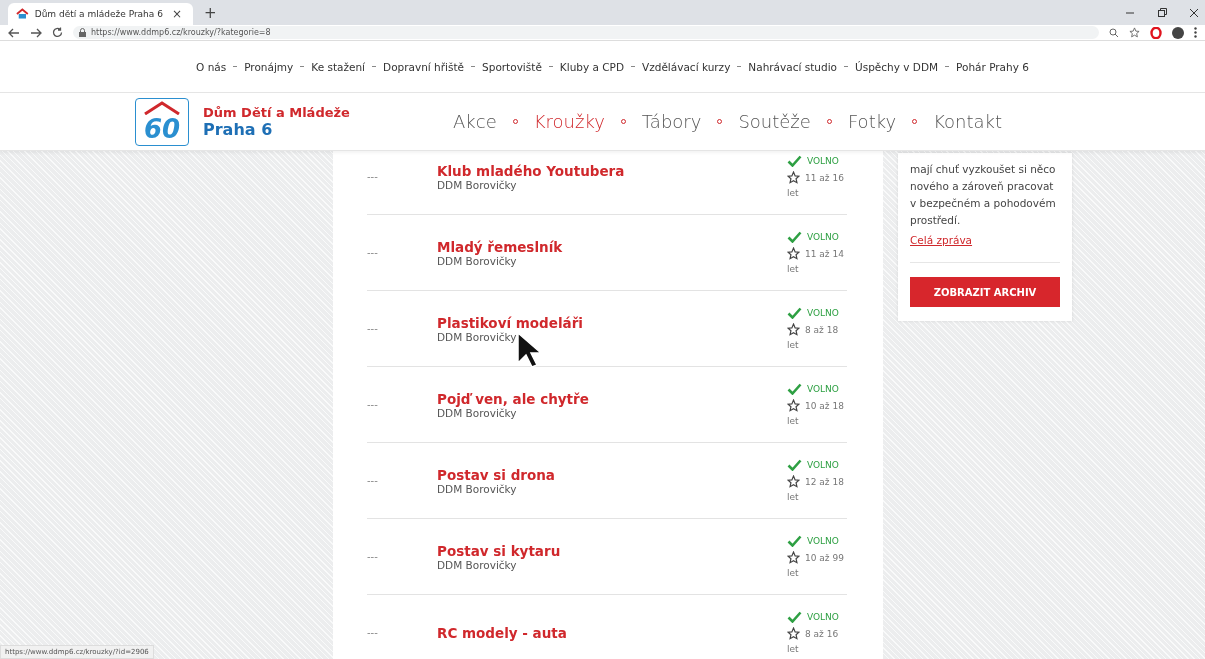  I want to click on reload-icon, so click(57, 32).